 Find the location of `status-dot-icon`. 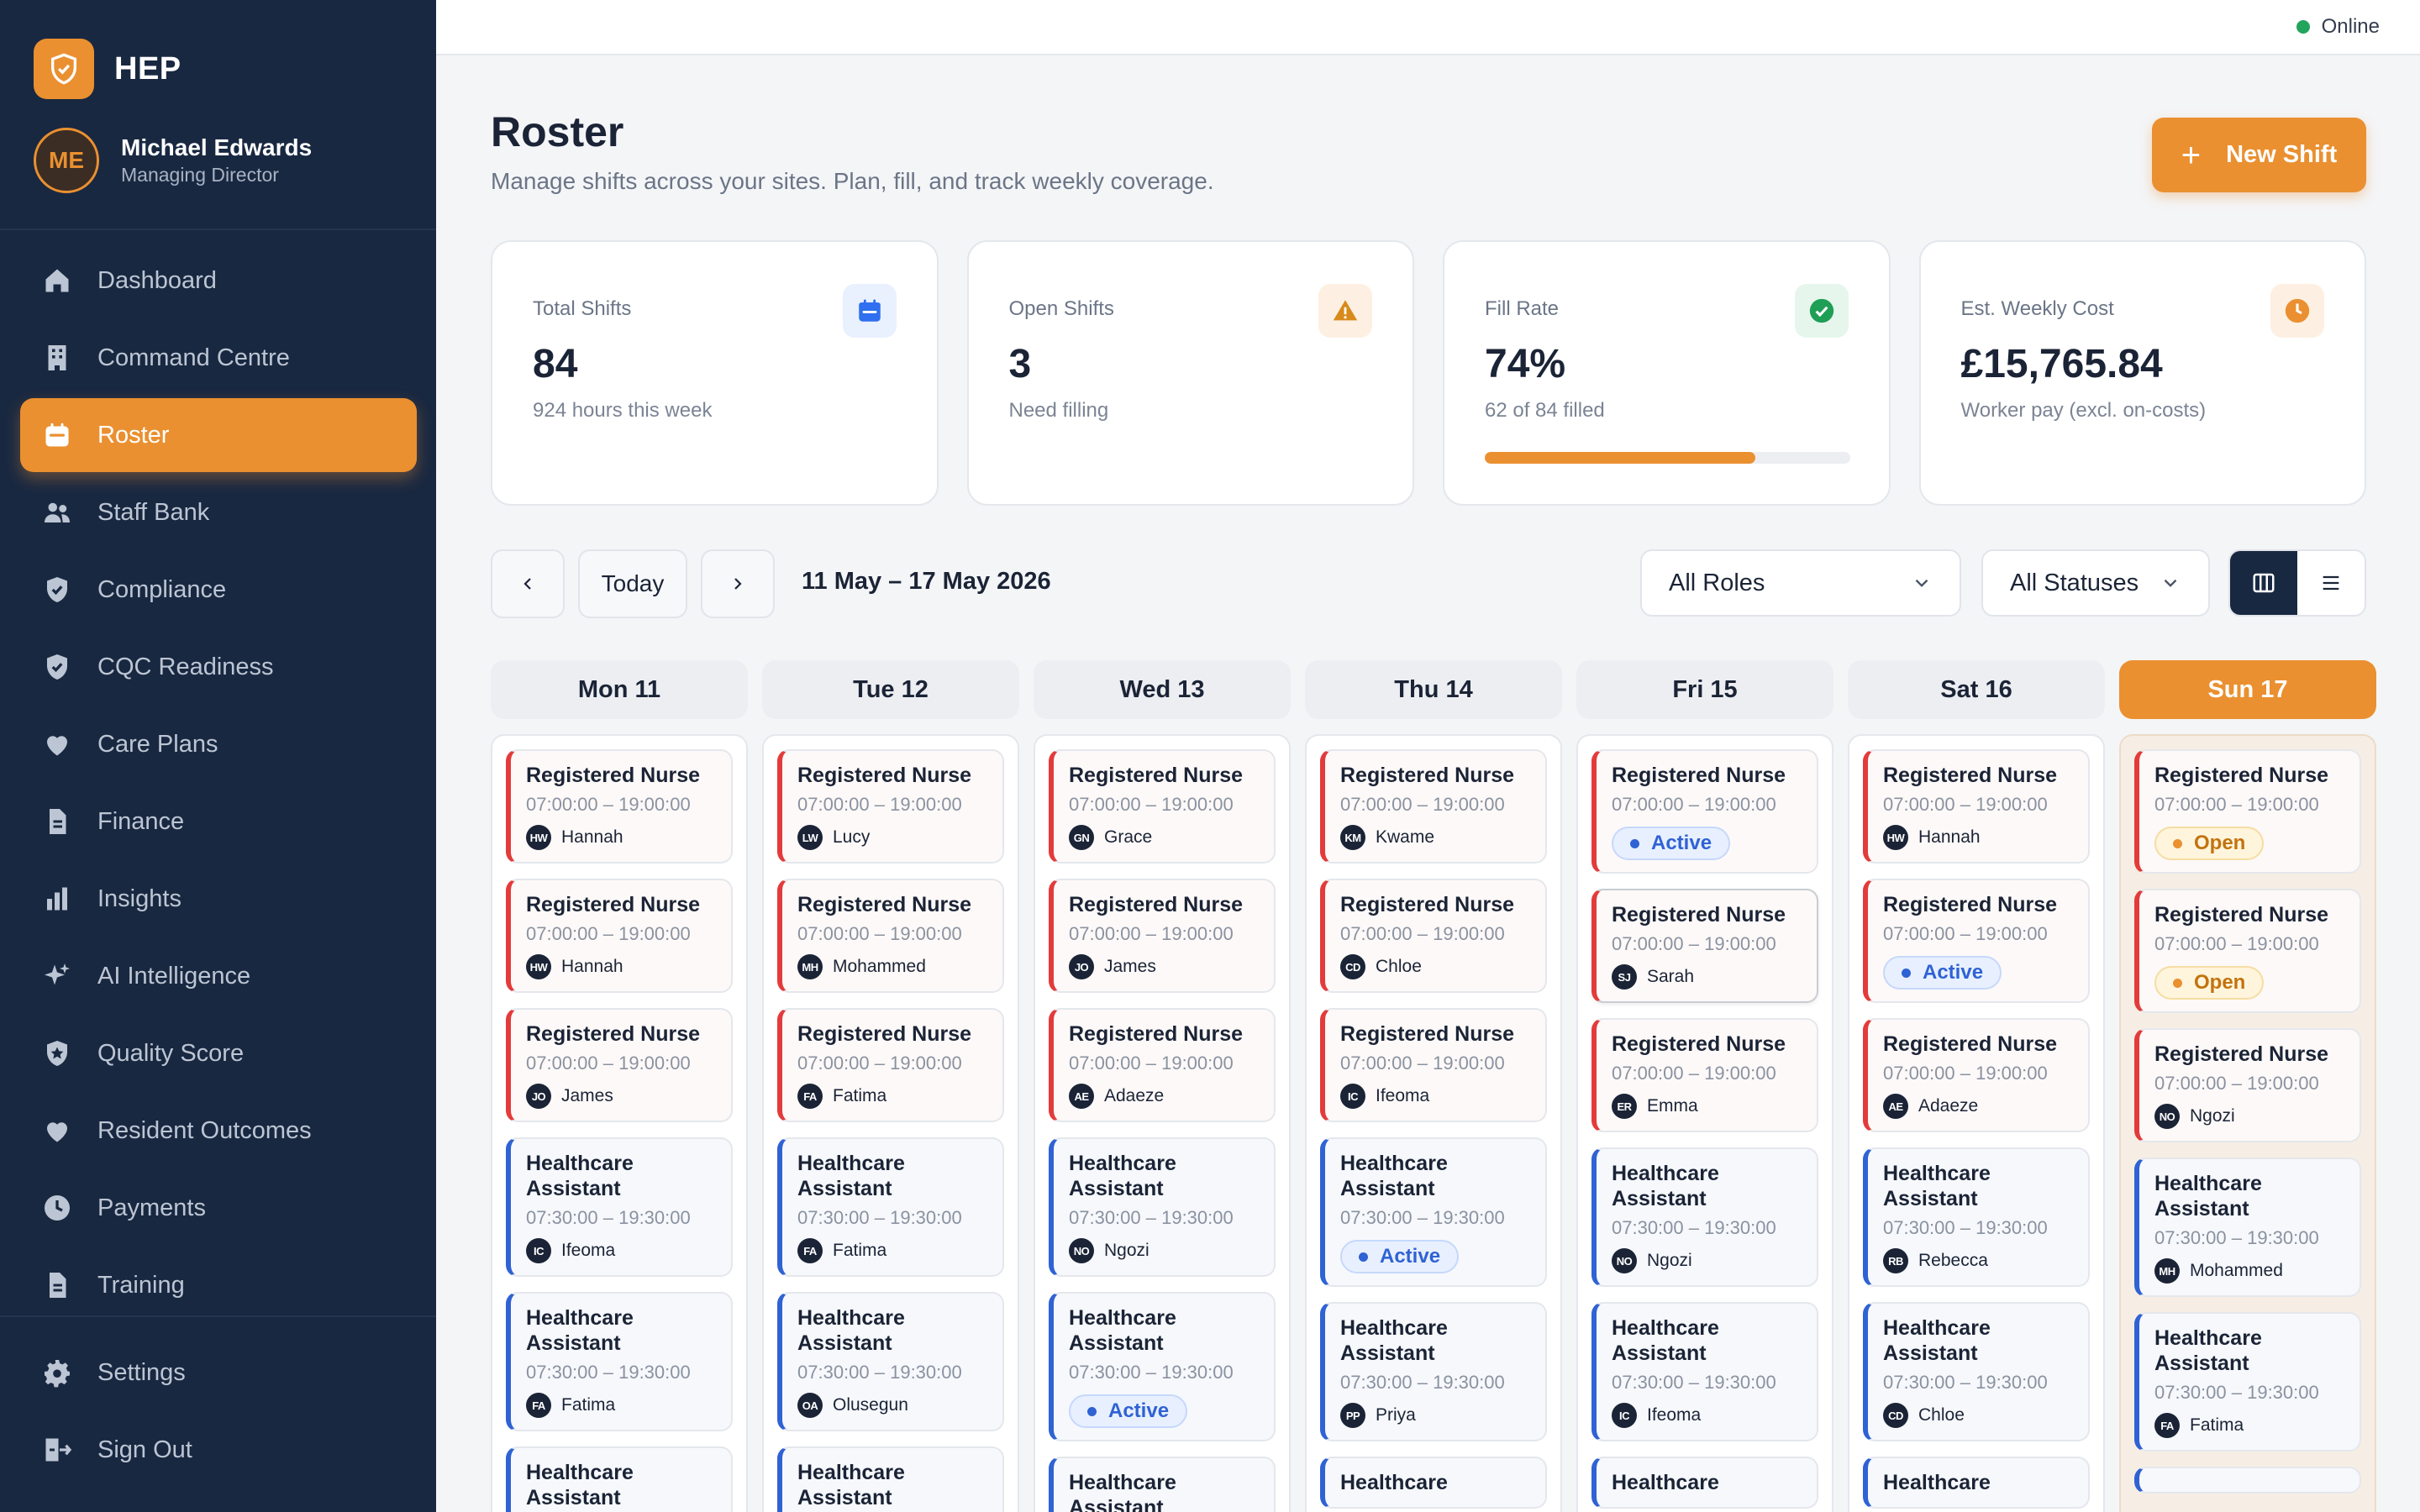

status-dot-icon is located at coordinates (2177, 843).